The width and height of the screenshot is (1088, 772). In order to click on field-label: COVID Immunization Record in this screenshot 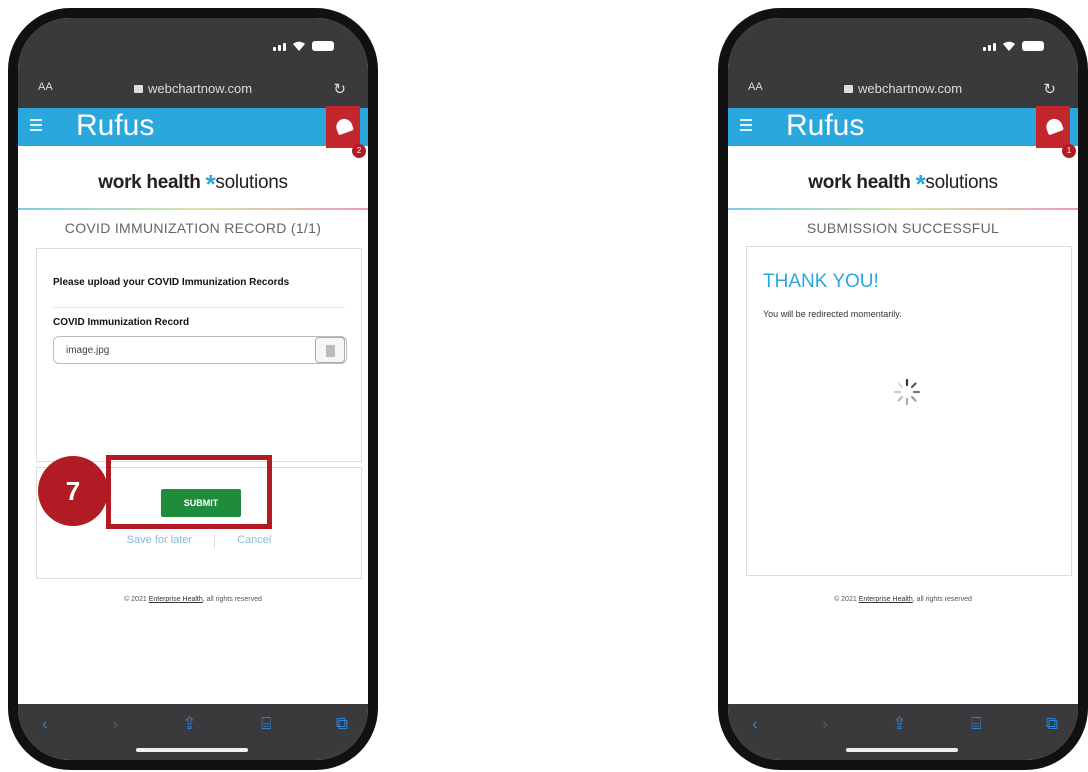, I will do `click(121, 322)`.